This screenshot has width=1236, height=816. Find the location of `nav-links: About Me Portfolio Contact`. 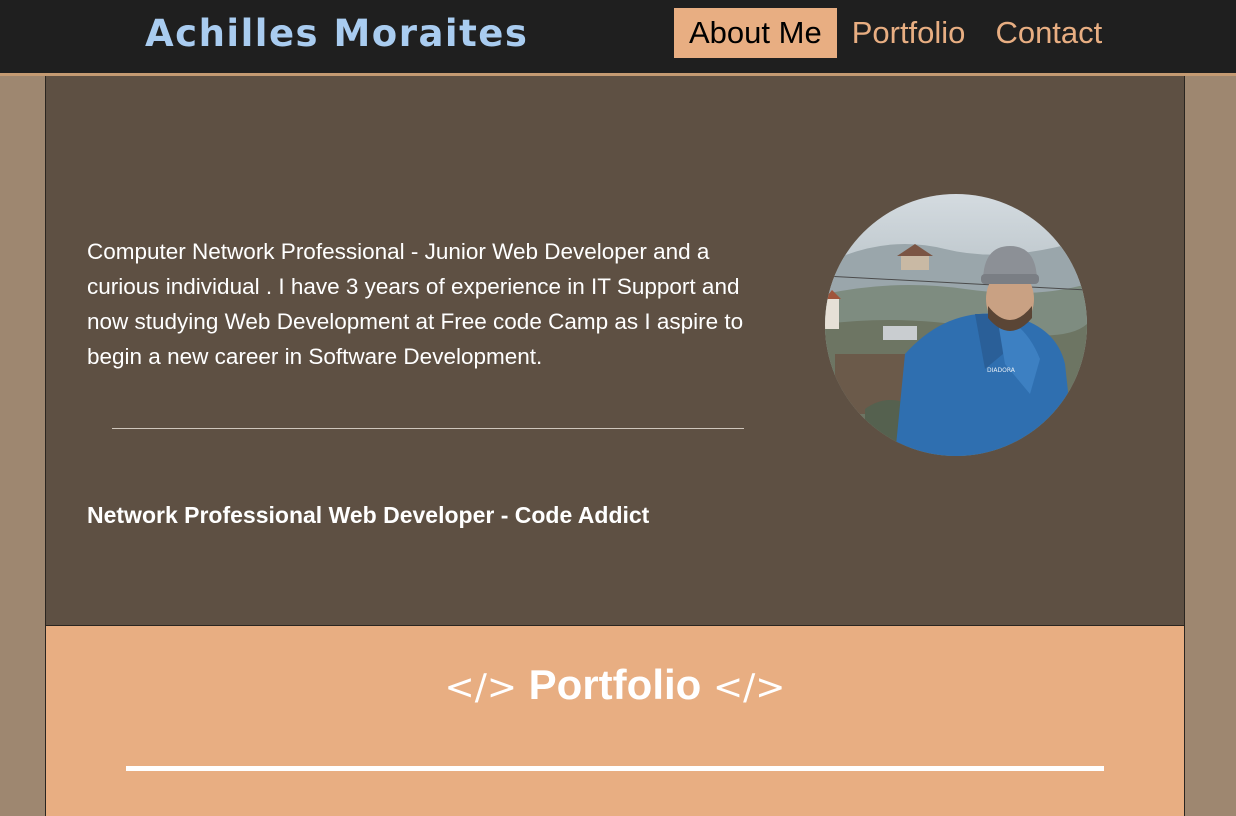

nav-links: About Me Portfolio Contact is located at coordinates (895, 33).